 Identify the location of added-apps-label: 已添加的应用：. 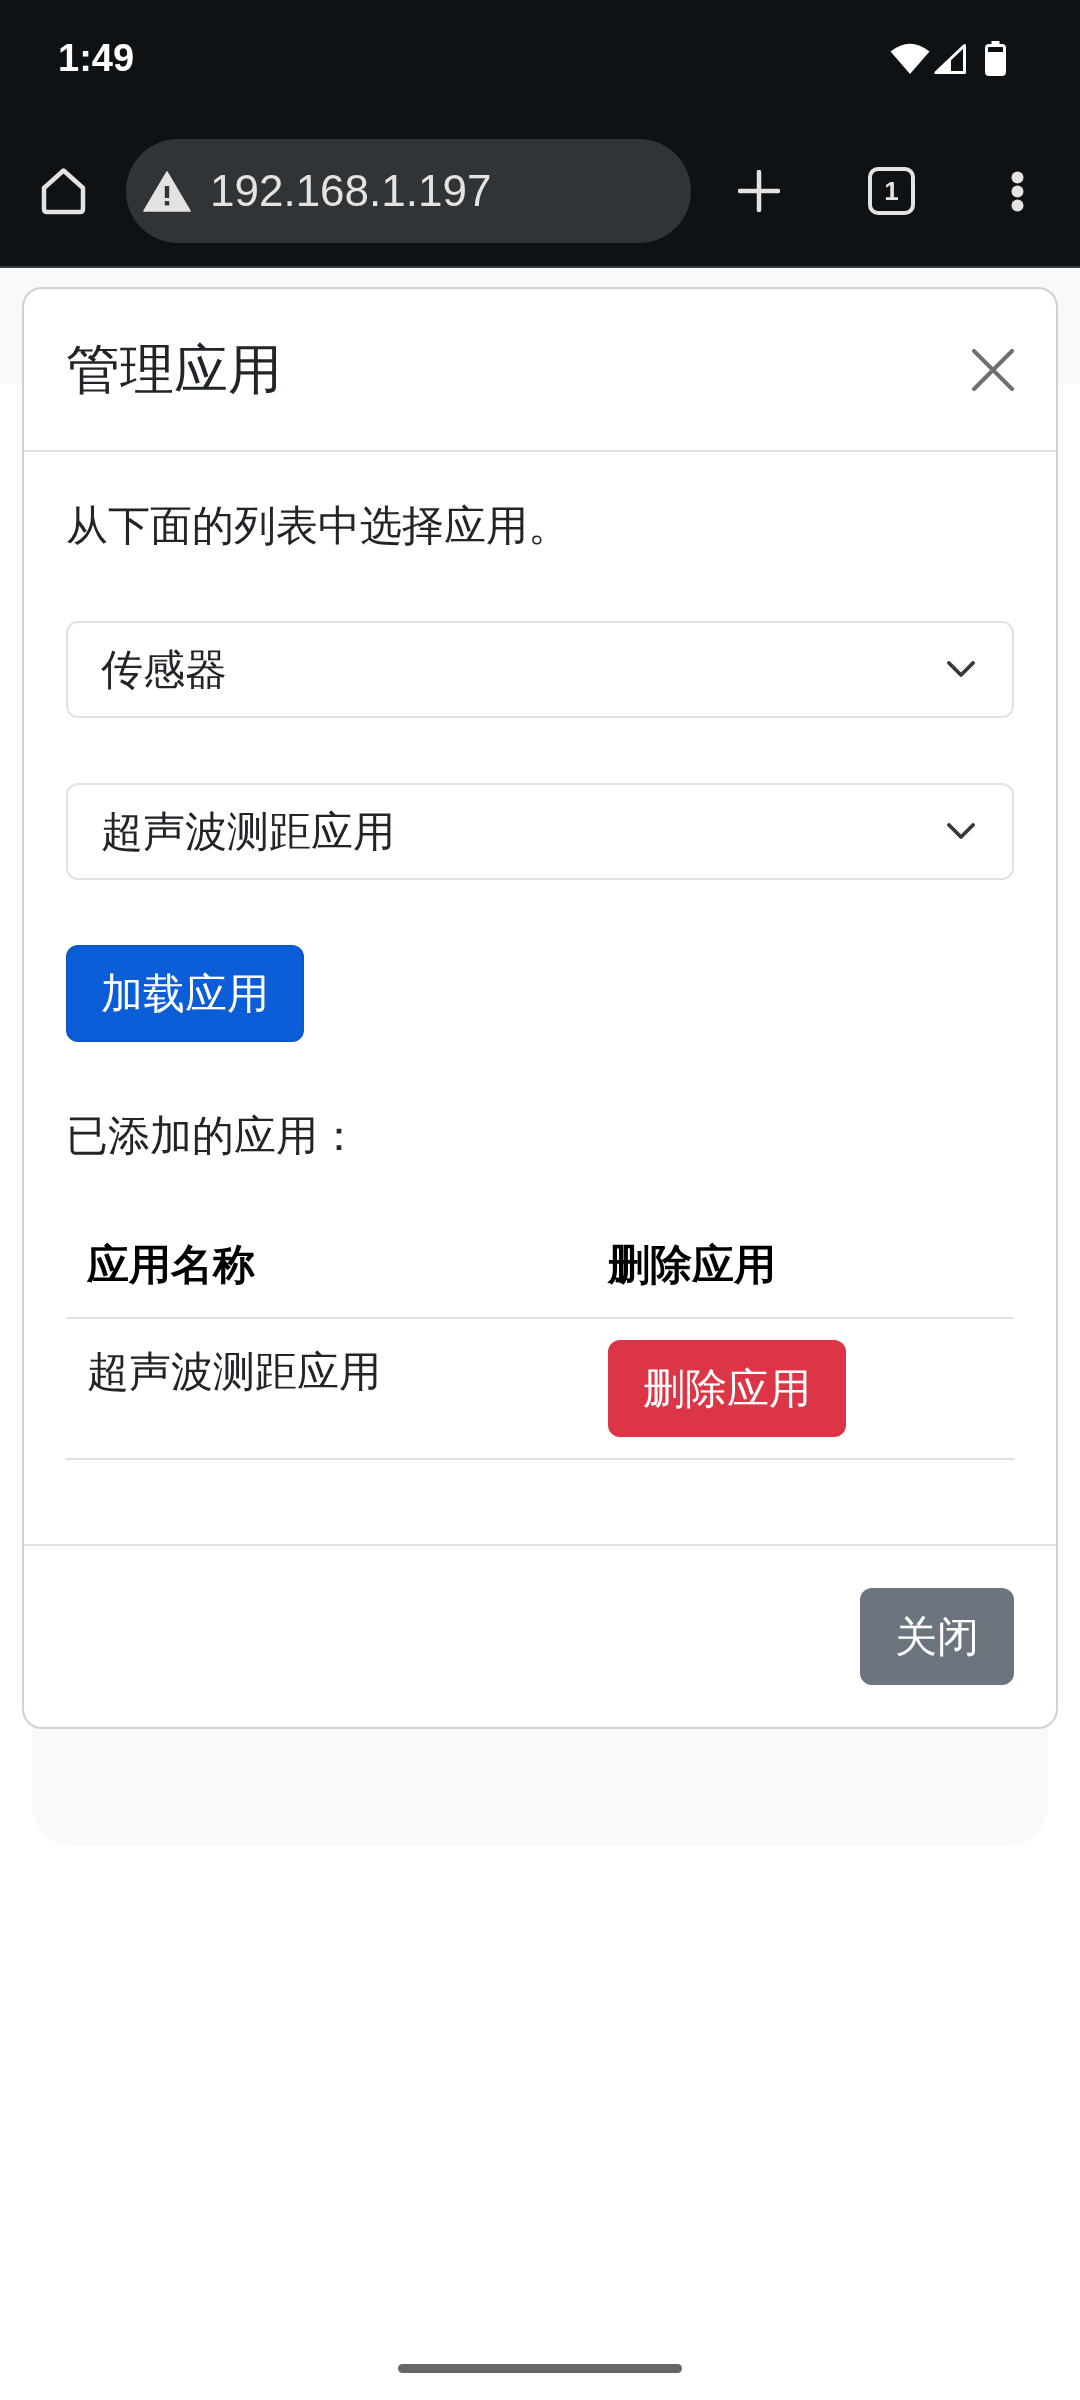
(213, 1136).